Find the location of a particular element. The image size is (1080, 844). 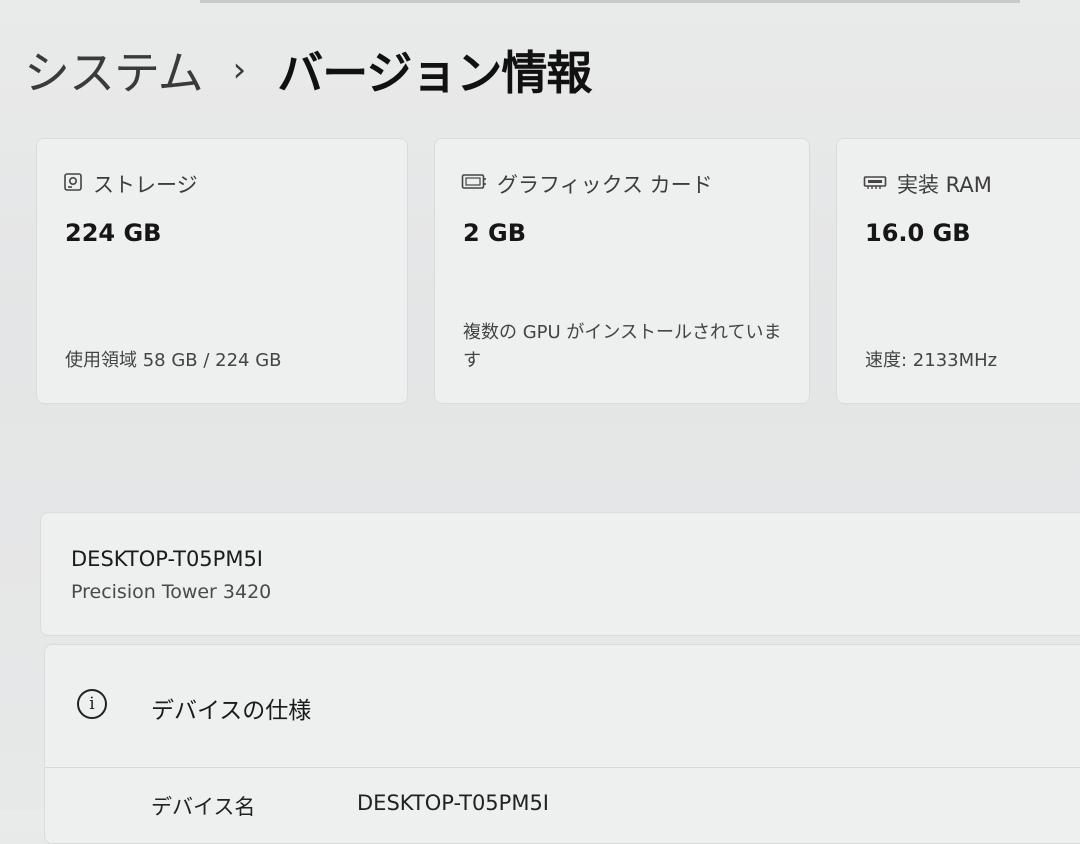

device-specs-header: i デバイスの仕様 is located at coordinates (562, 706).